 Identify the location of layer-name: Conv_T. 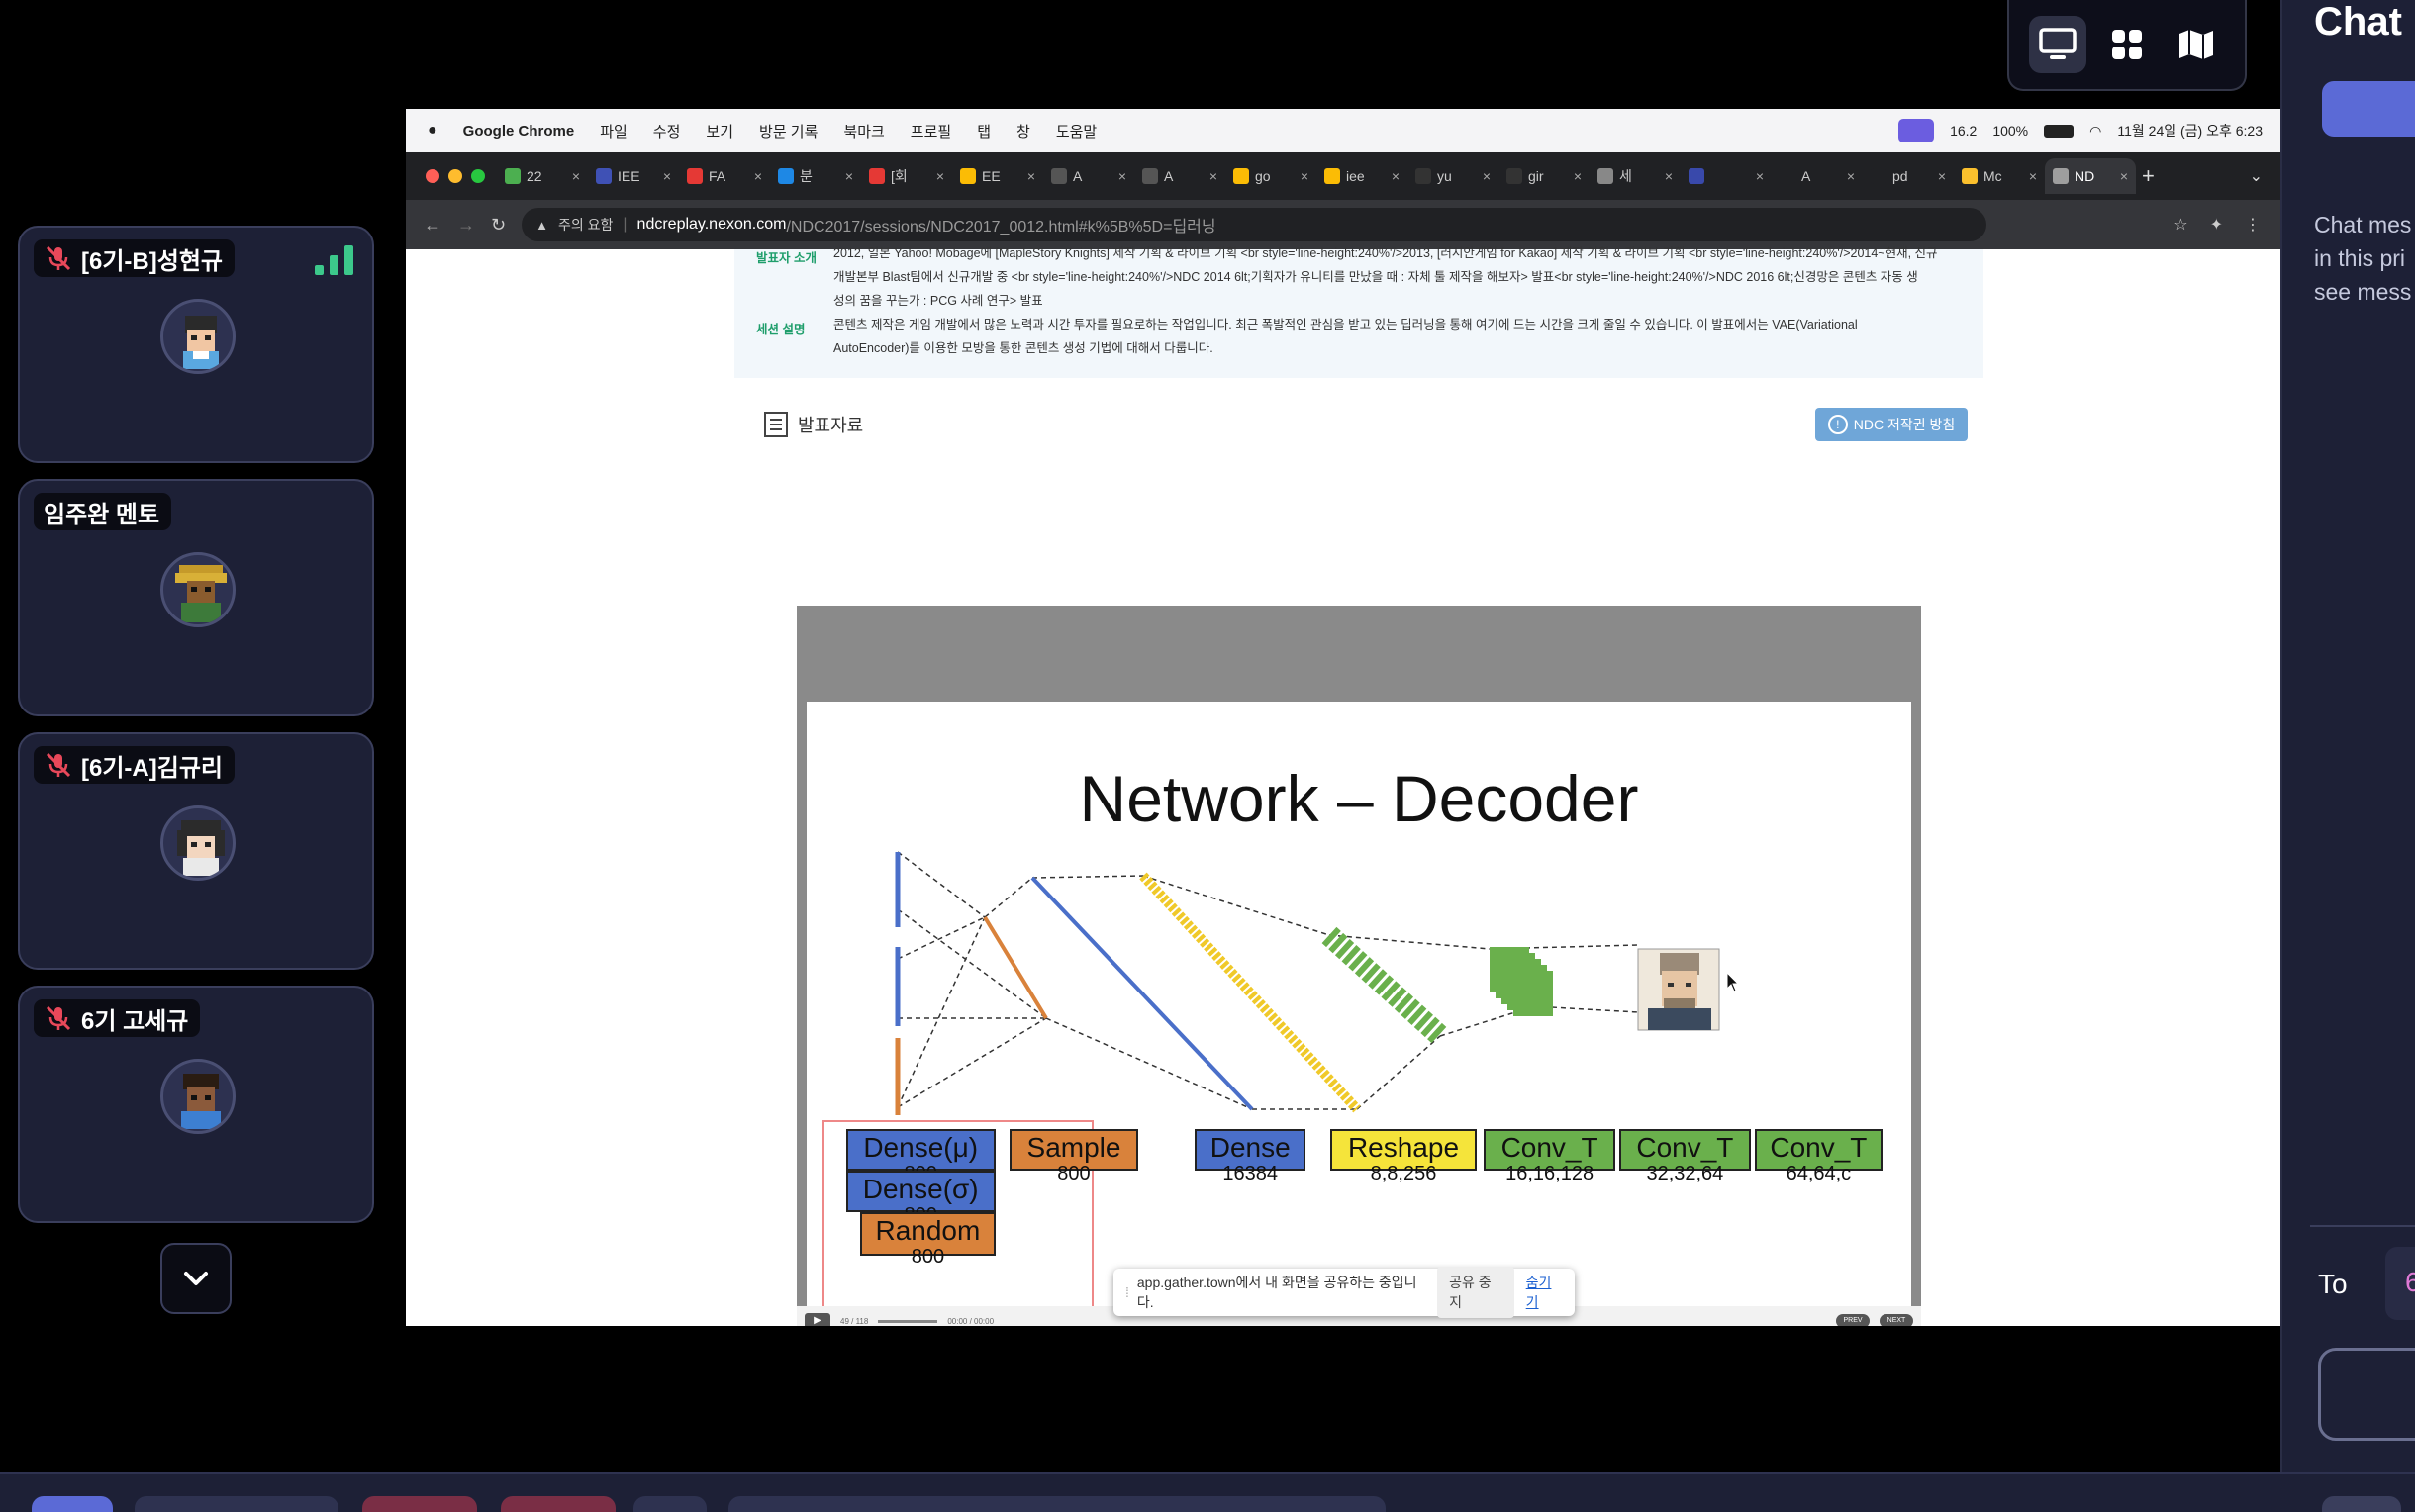
(1819, 1148).